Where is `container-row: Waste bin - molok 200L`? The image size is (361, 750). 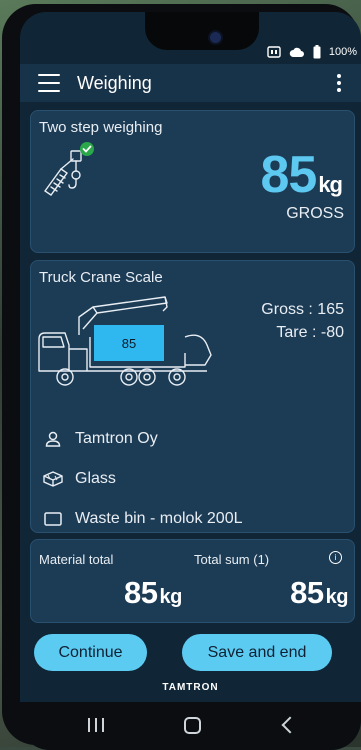
container-row: Waste bin - molok 200L is located at coordinates (141, 519).